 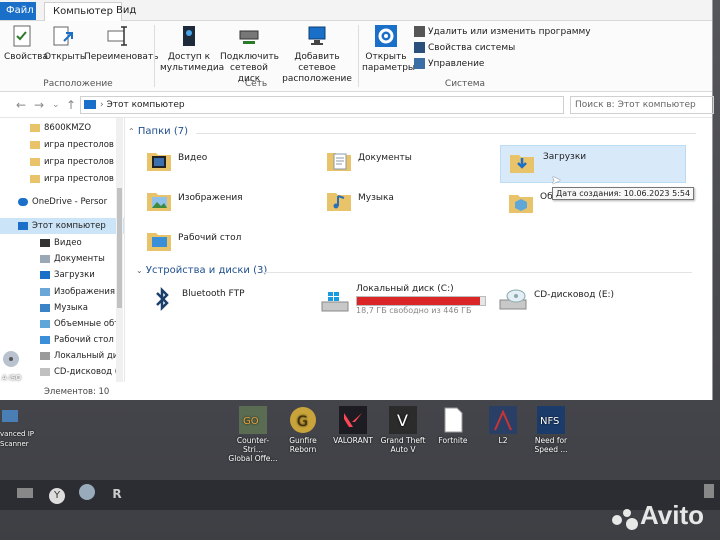 What do you see at coordinates (139, 270) in the screenshot?
I see `chevron-down-icon: ⌄` at bounding box center [139, 270].